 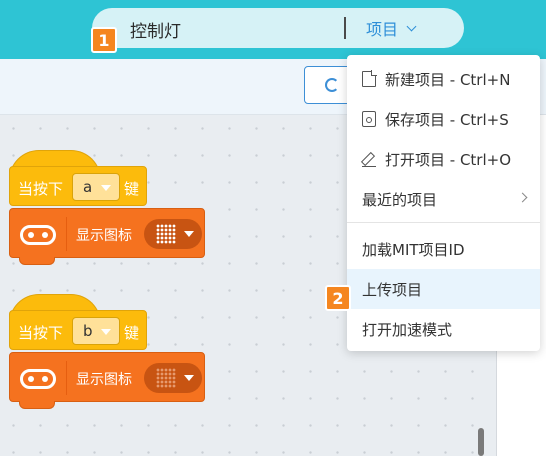 I want to click on edit-icon, so click(x=369, y=159).